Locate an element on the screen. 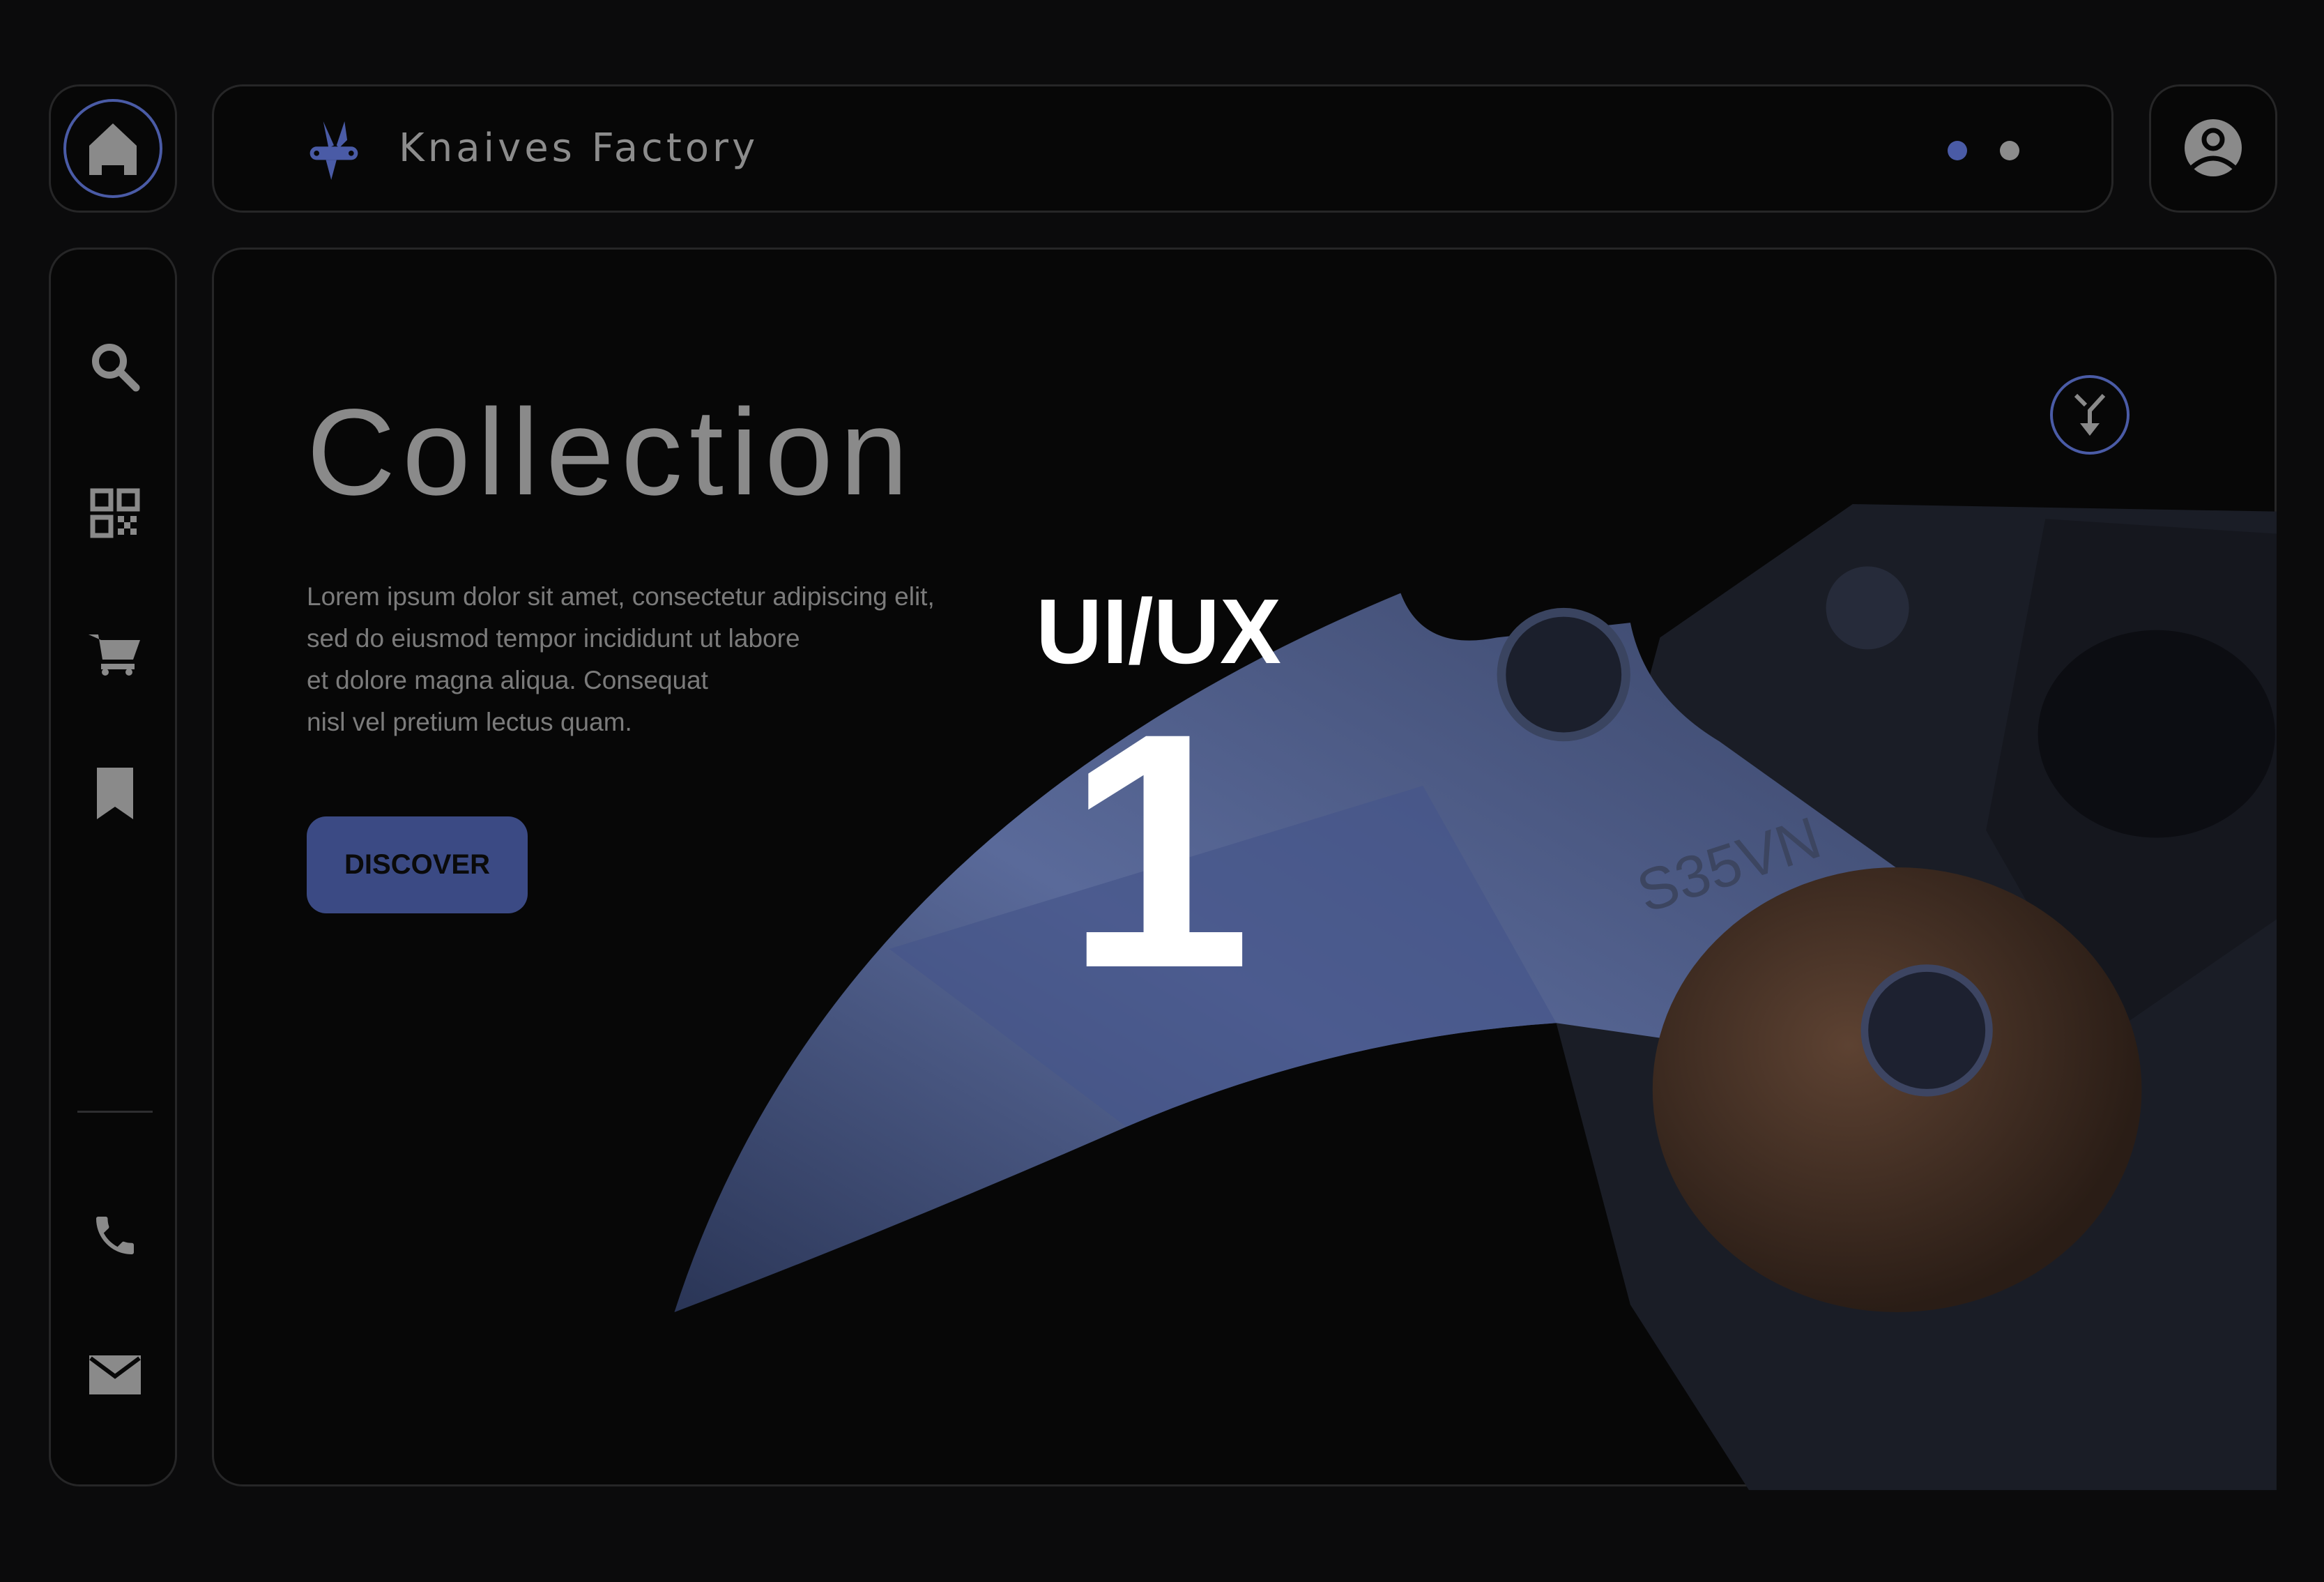  description-line: nisl vel pretium lectus quam. is located at coordinates (470, 722).